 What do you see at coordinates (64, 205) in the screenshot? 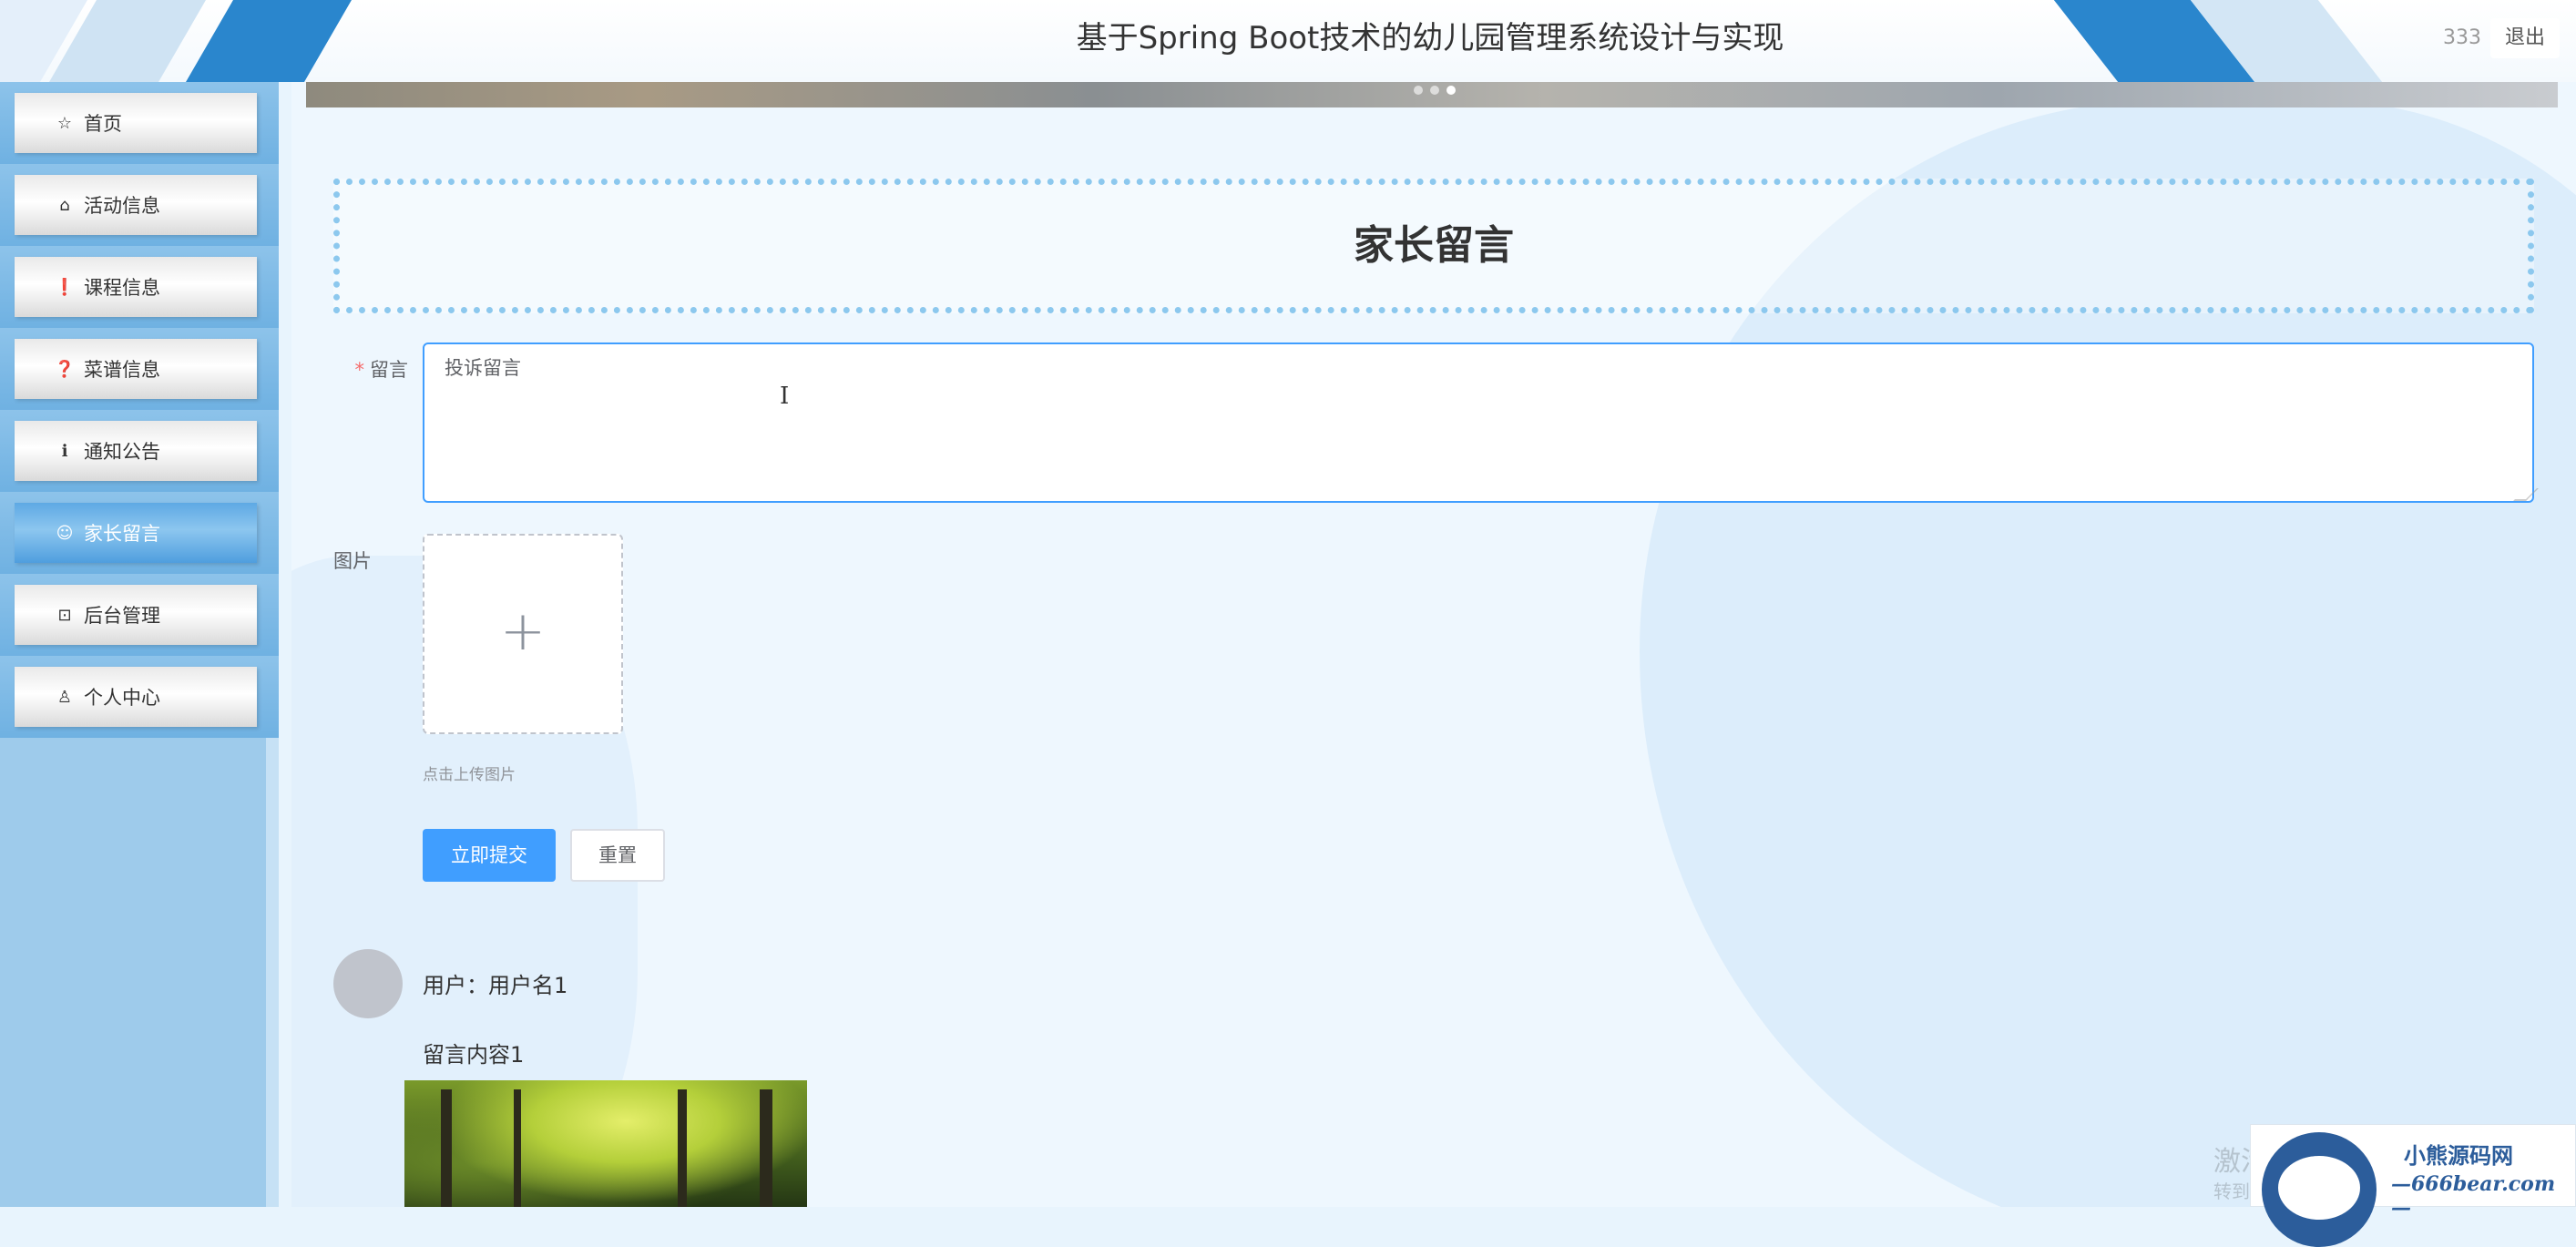
I see `bag-icon: ⌂` at bounding box center [64, 205].